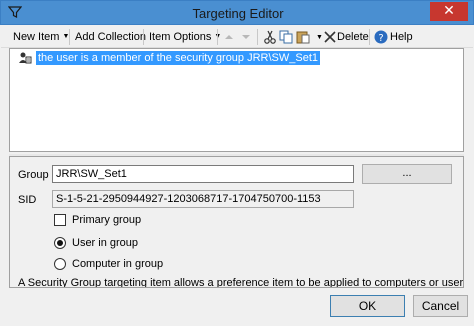  I want to click on item-options-button: Item Options▼, so click(185, 37).